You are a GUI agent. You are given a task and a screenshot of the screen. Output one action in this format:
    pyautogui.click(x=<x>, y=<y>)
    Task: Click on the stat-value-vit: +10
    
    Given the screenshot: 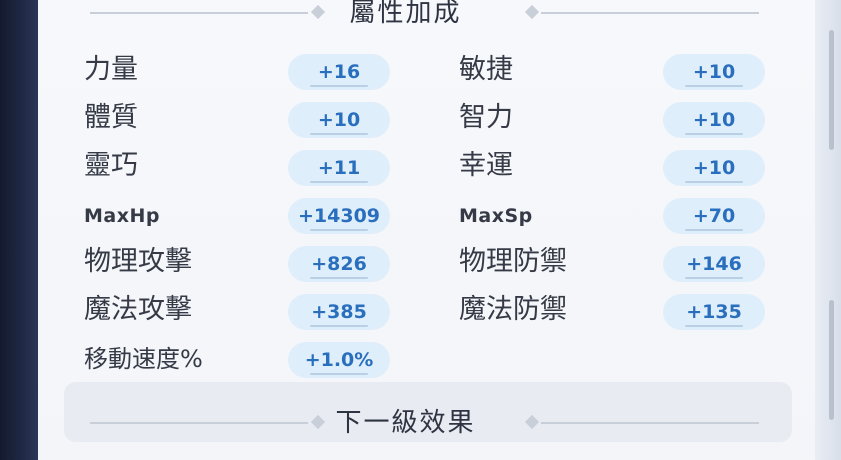 What is the action you would take?
    pyautogui.click(x=339, y=120)
    